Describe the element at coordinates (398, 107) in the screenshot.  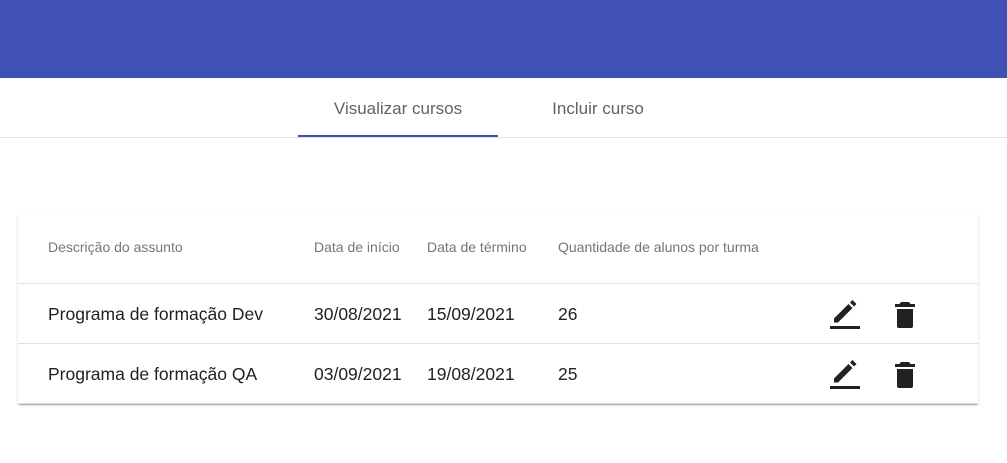
I see `tab-visualizar-cursos: Visualizar cursos` at that location.